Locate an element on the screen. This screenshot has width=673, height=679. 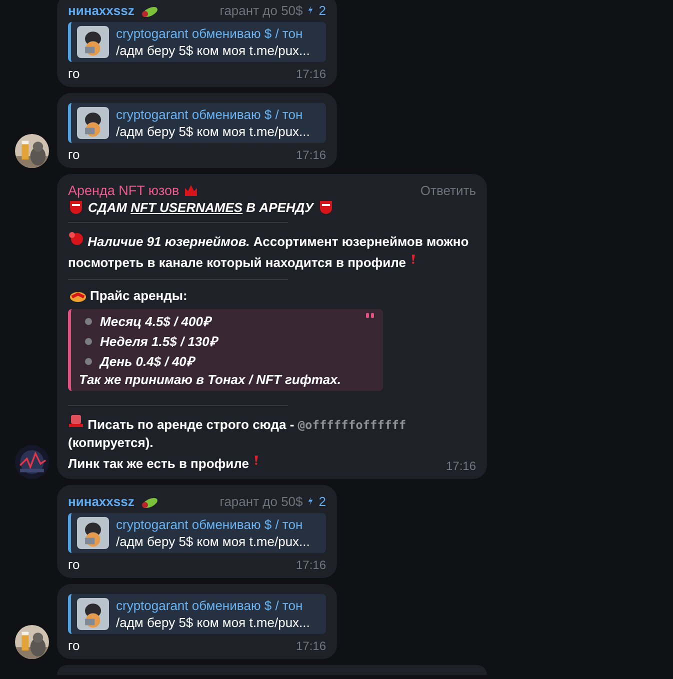
price-note: Так же принимаю в Тонах / NFT гифтах. is located at coordinates (210, 379).